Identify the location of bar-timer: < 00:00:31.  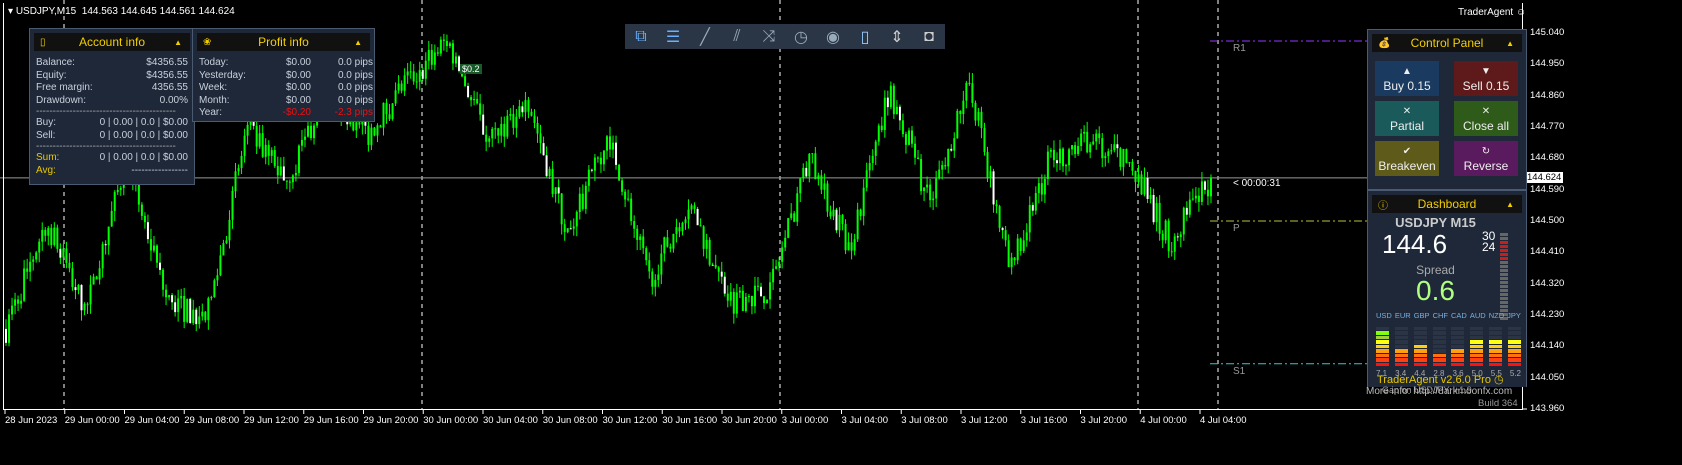
(1257, 183).